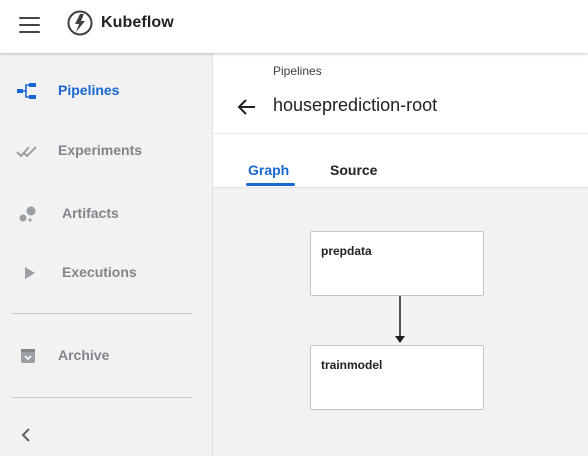 This screenshot has width=588, height=456. I want to click on graph-node-trainmodel: trainmodel, so click(397, 377).